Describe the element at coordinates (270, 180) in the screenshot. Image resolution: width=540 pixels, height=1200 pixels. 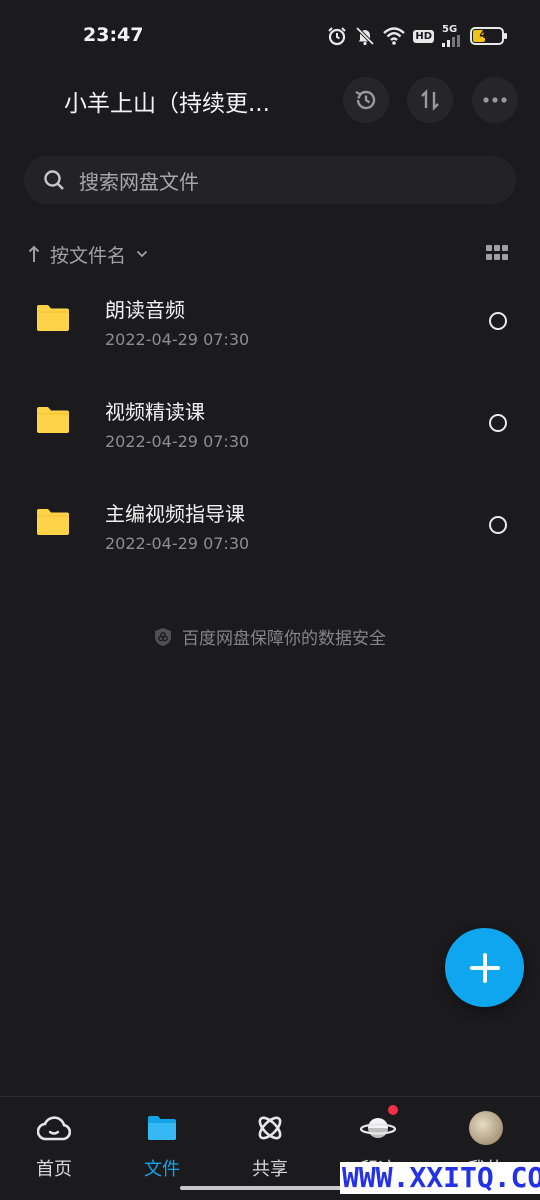
I see `search-input: 搜索网盘文件` at that location.